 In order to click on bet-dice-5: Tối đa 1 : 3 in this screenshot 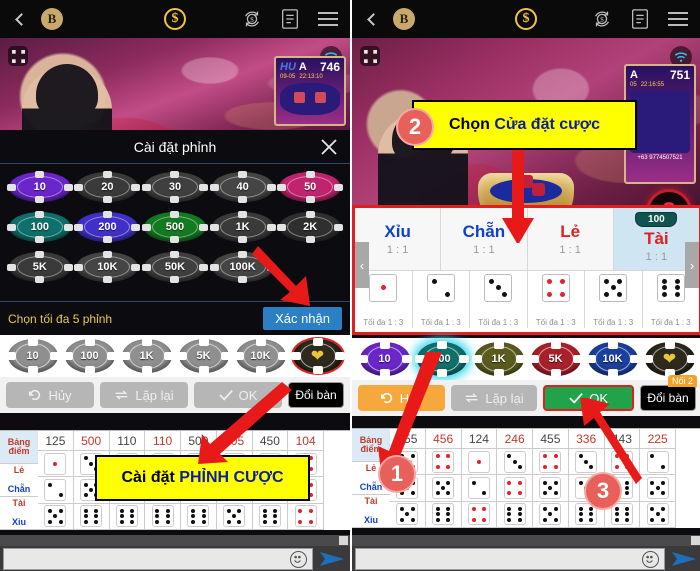, I will do `click(614, 299)`.